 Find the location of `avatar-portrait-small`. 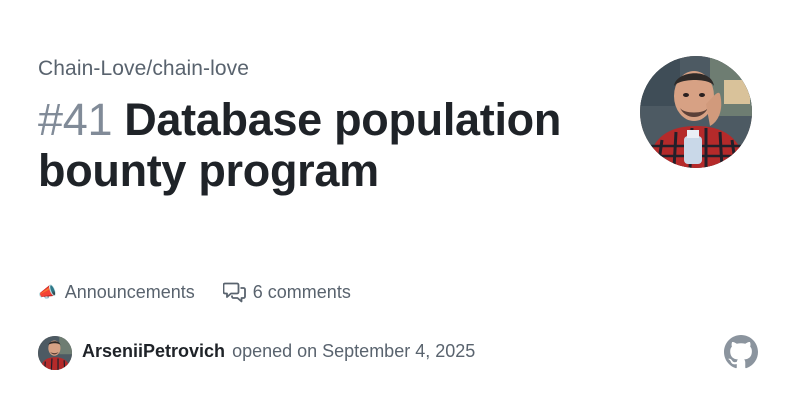

avatar-portrait-small is located at coordinates (55, 353).